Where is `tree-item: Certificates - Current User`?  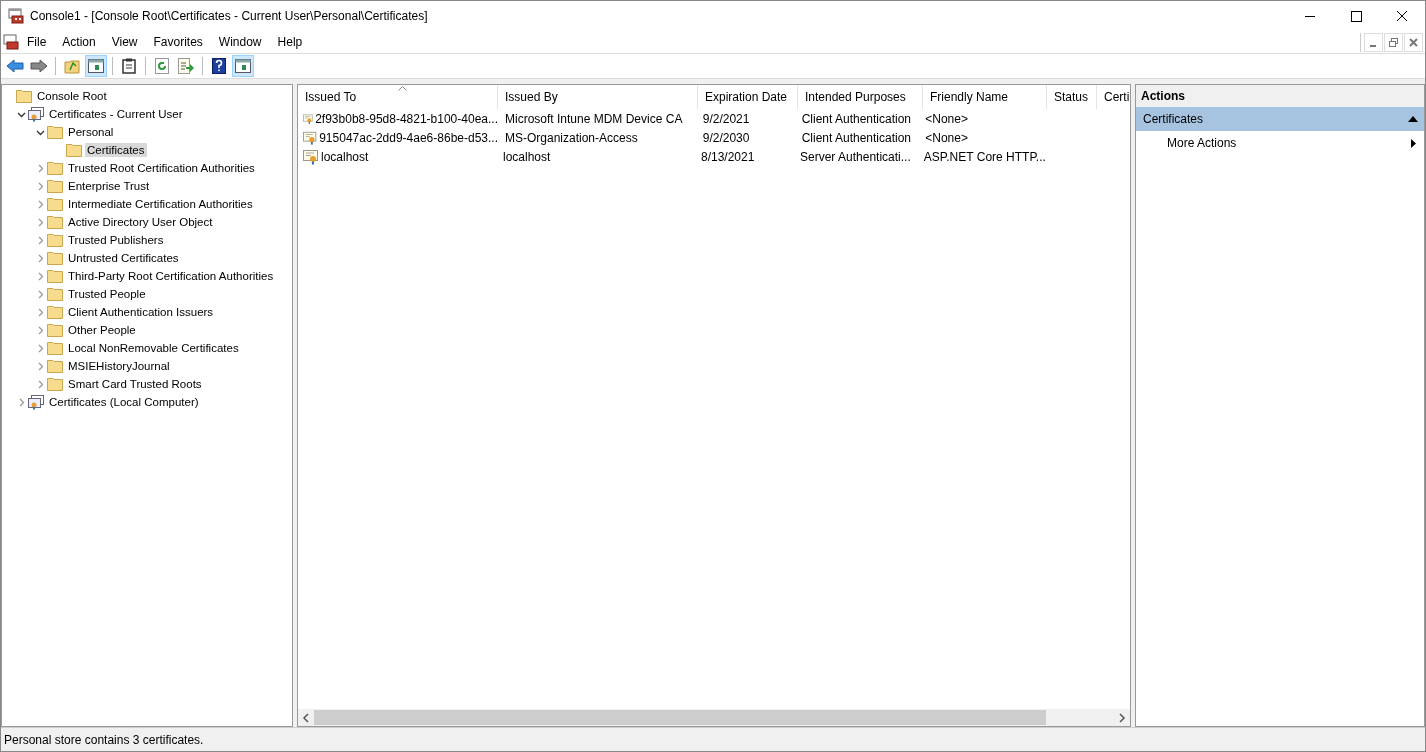
tree-item: Certificates - Current User is located at coordinates (116, 114).